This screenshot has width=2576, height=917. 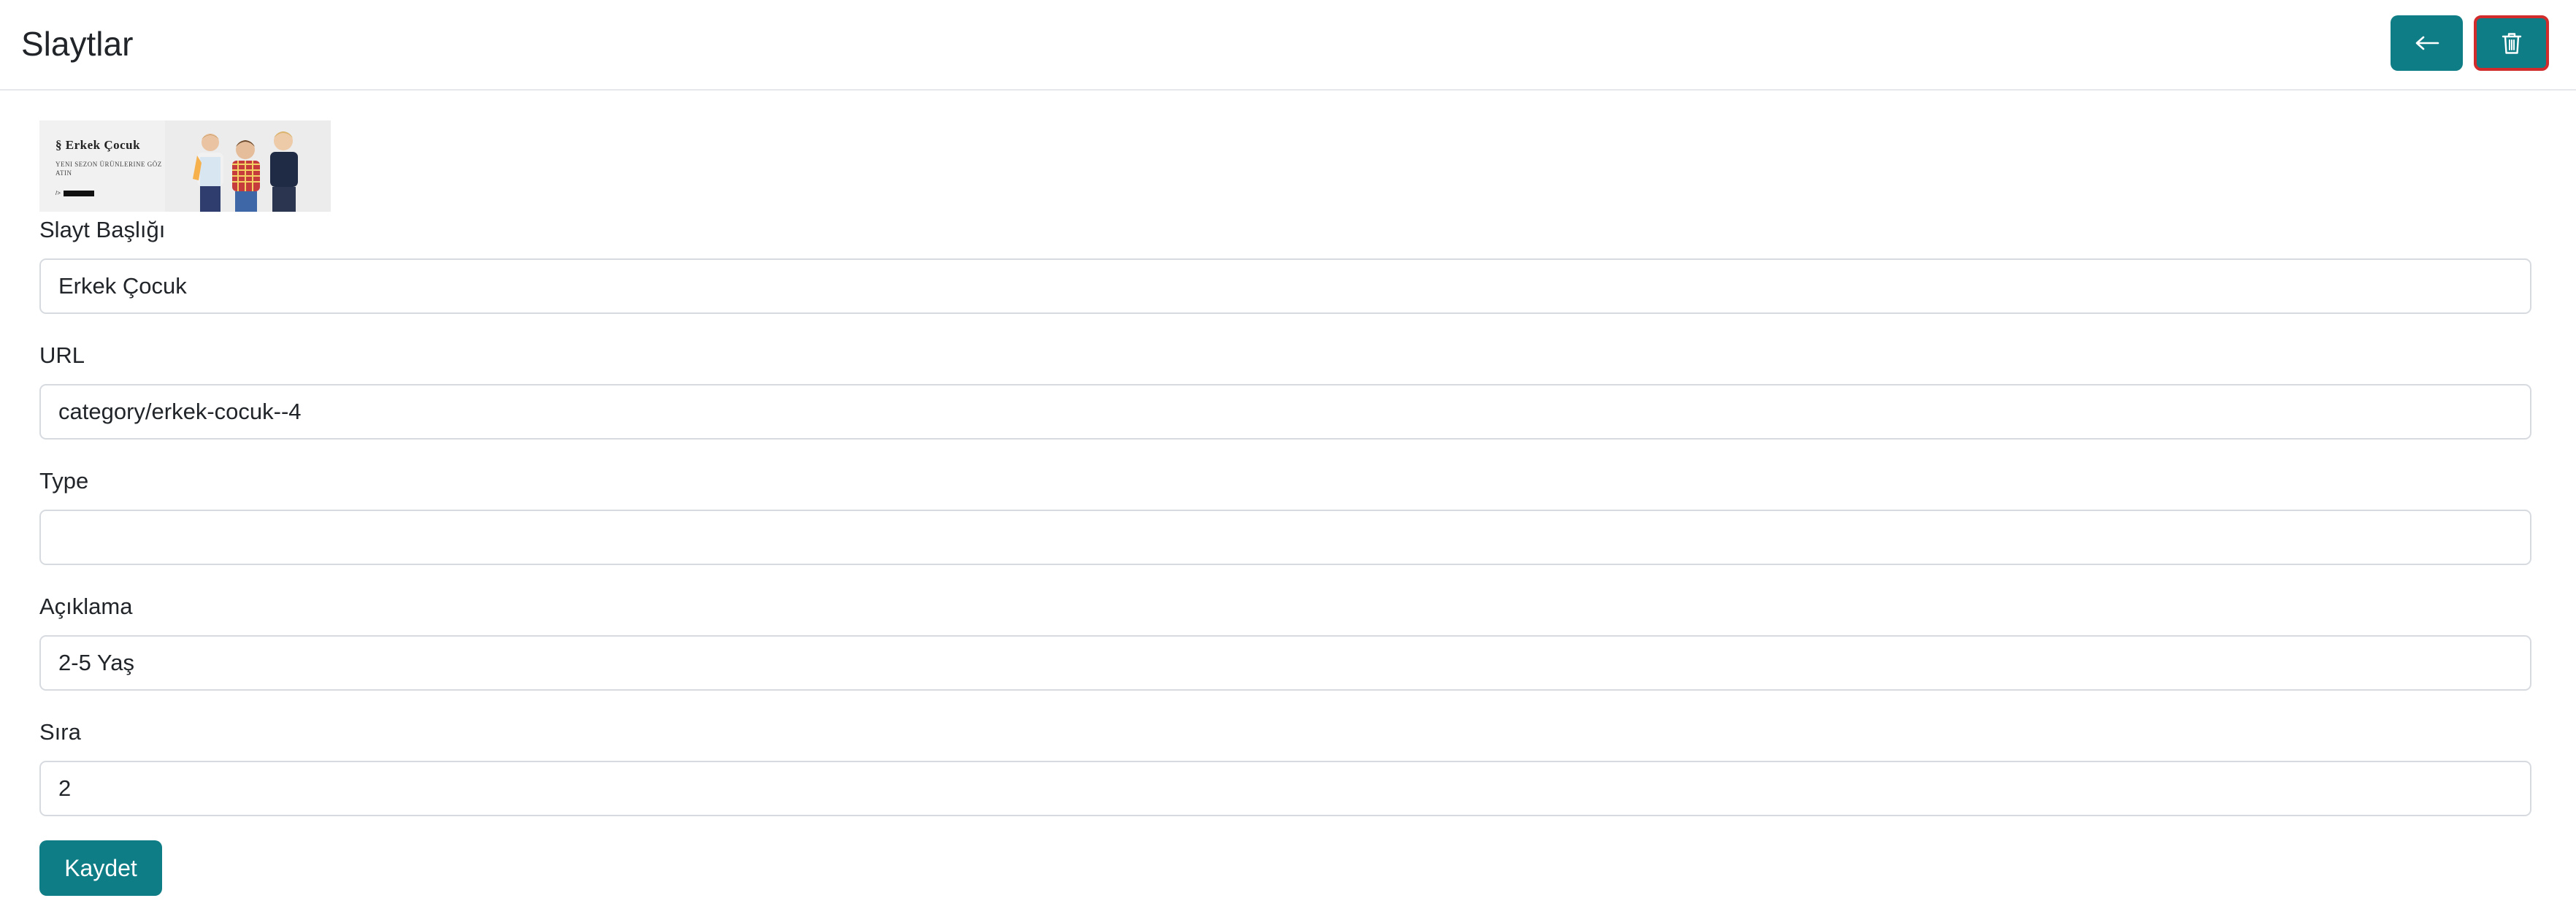 What do you see at coordinates (62, 355) in the screenshot?
I see `url-label: URL` at bounding box center [62, 355].